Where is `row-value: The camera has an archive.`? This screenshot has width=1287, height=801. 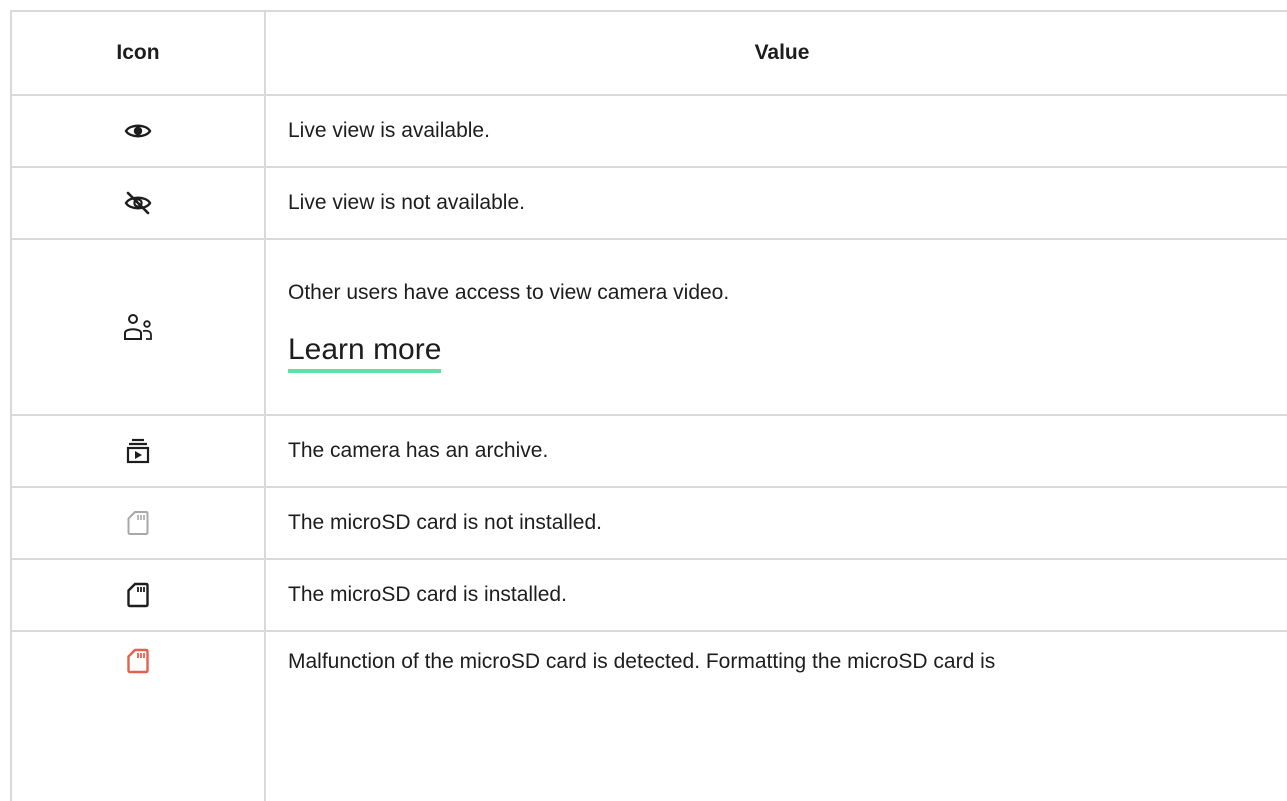 row-value: The camera has an archive. is located at coordinates (775, 451).